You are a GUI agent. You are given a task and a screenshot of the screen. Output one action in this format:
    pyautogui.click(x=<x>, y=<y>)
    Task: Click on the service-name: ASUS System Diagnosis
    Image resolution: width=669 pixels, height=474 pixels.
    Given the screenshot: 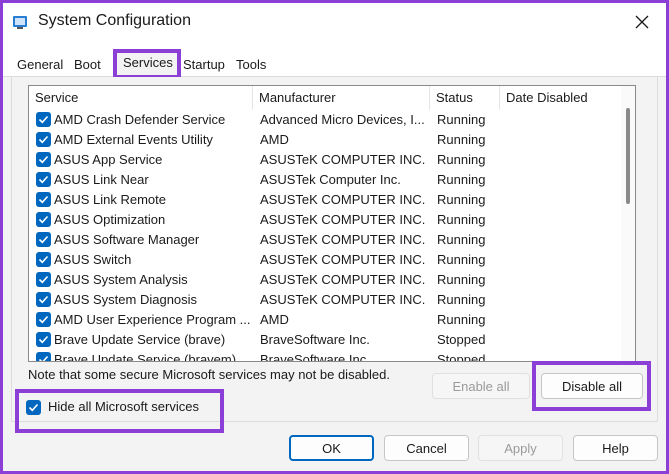 What is the action you would take?
    pyautogui.click(x=126, y=299)
    